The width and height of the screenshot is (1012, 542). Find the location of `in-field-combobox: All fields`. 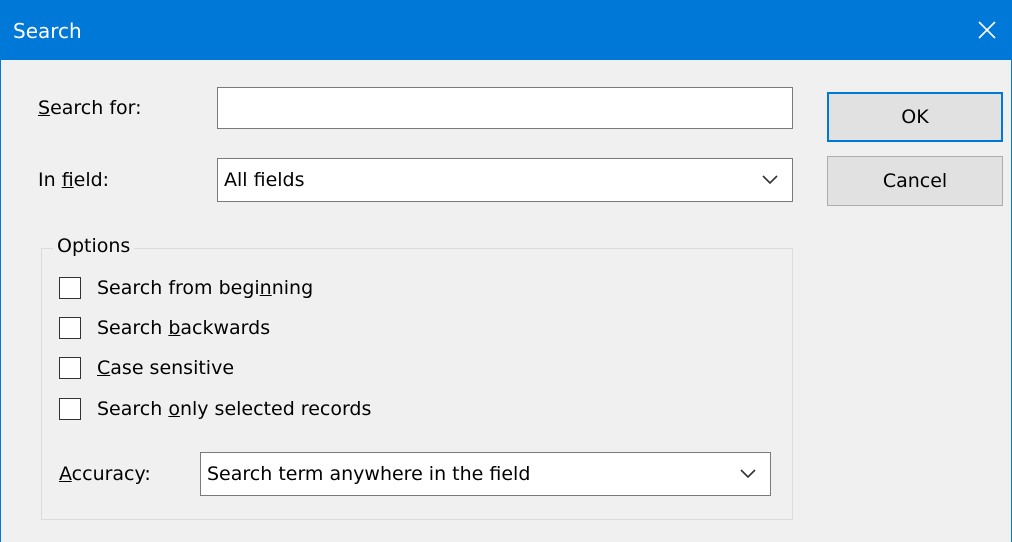

in-field-combobox: All fields is located at coordinates (505, 180).